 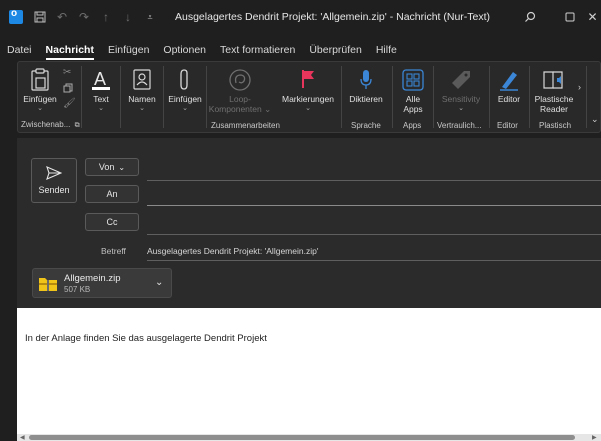 What do you see at coordinates (374, 234) in the screenshot?
I see `cc-field` at bounding box center [374, 234].